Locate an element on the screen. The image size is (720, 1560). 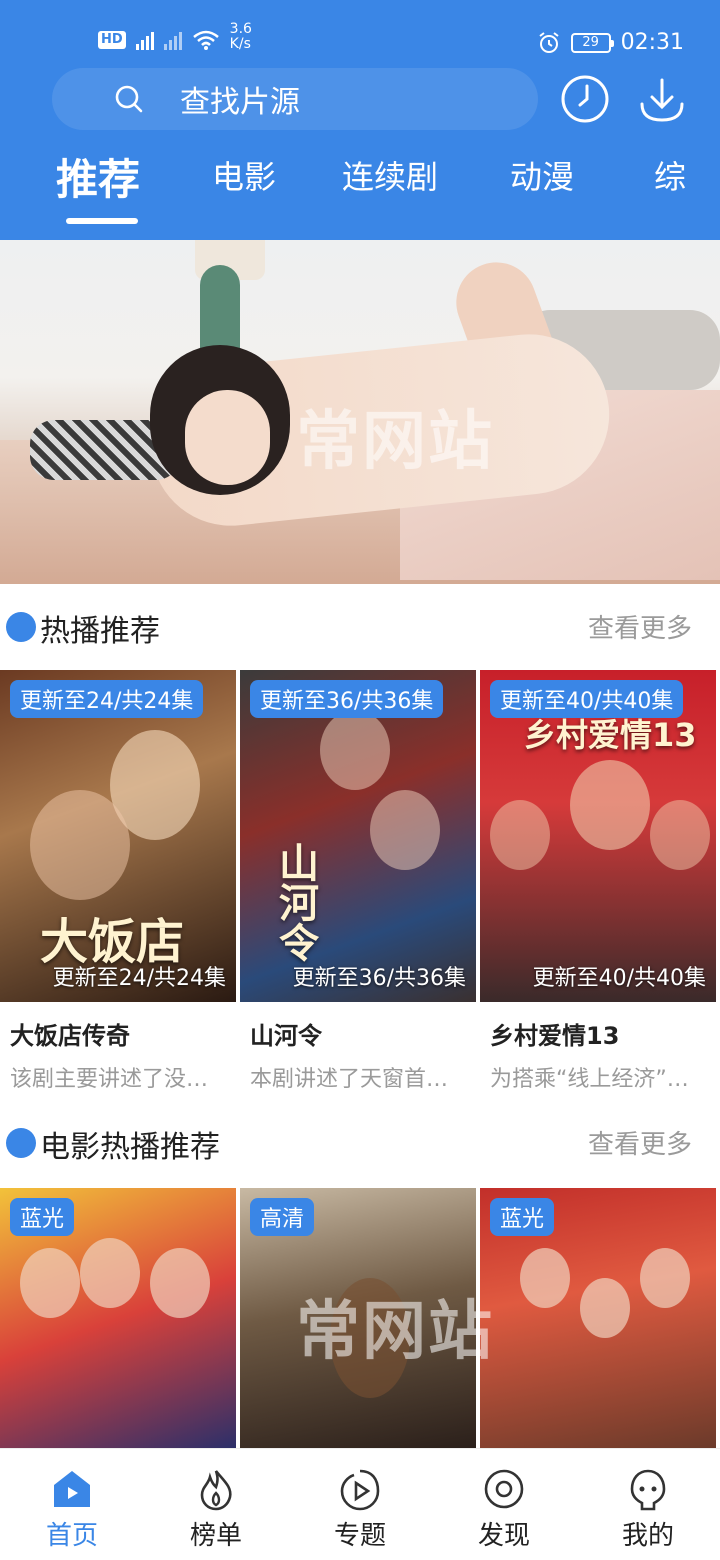
episode-badge: 更新至36/共36集 is located at coordinates (347, 699).